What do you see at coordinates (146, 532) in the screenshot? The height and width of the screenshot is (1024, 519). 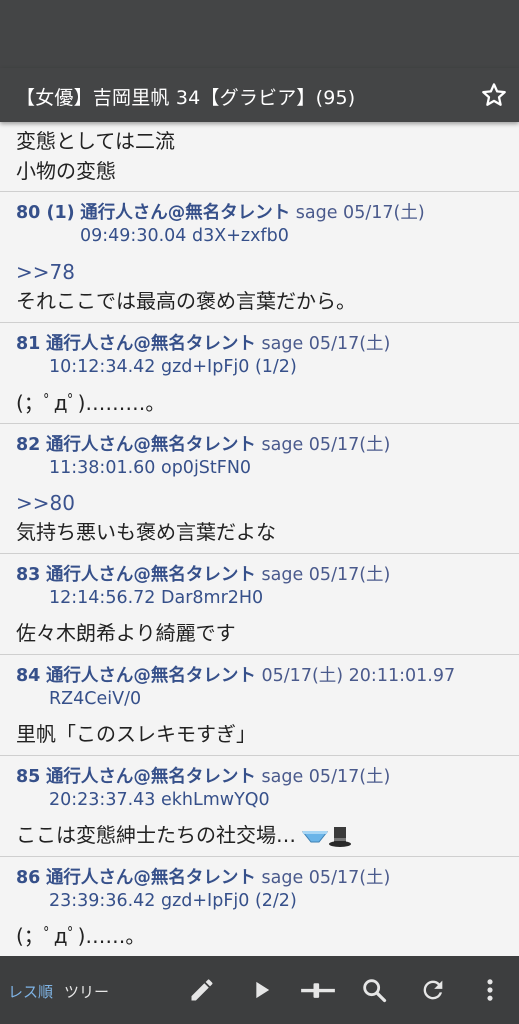 I see `post-body-line: 気持ち悪いも褒め言葉だよな` at bounding box center [146, 532].